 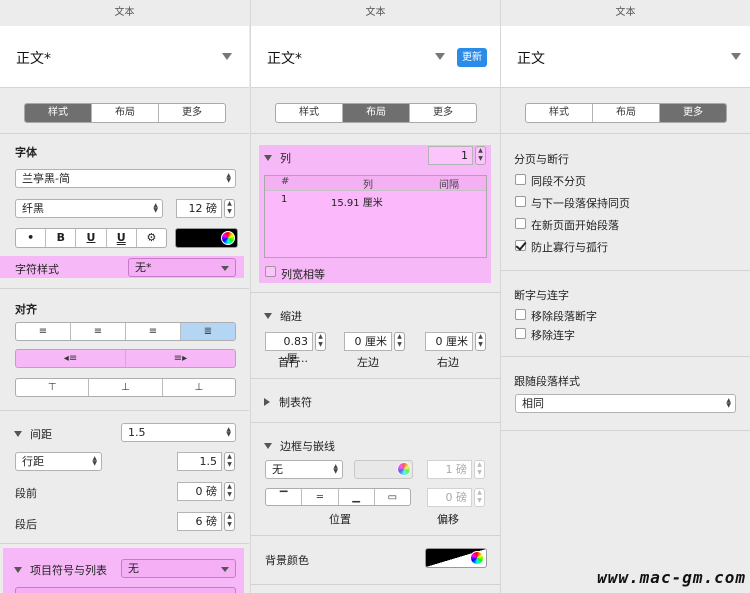 I want to click on borders-disclosure: 边框与嵌线, so click(x=299, y=446).